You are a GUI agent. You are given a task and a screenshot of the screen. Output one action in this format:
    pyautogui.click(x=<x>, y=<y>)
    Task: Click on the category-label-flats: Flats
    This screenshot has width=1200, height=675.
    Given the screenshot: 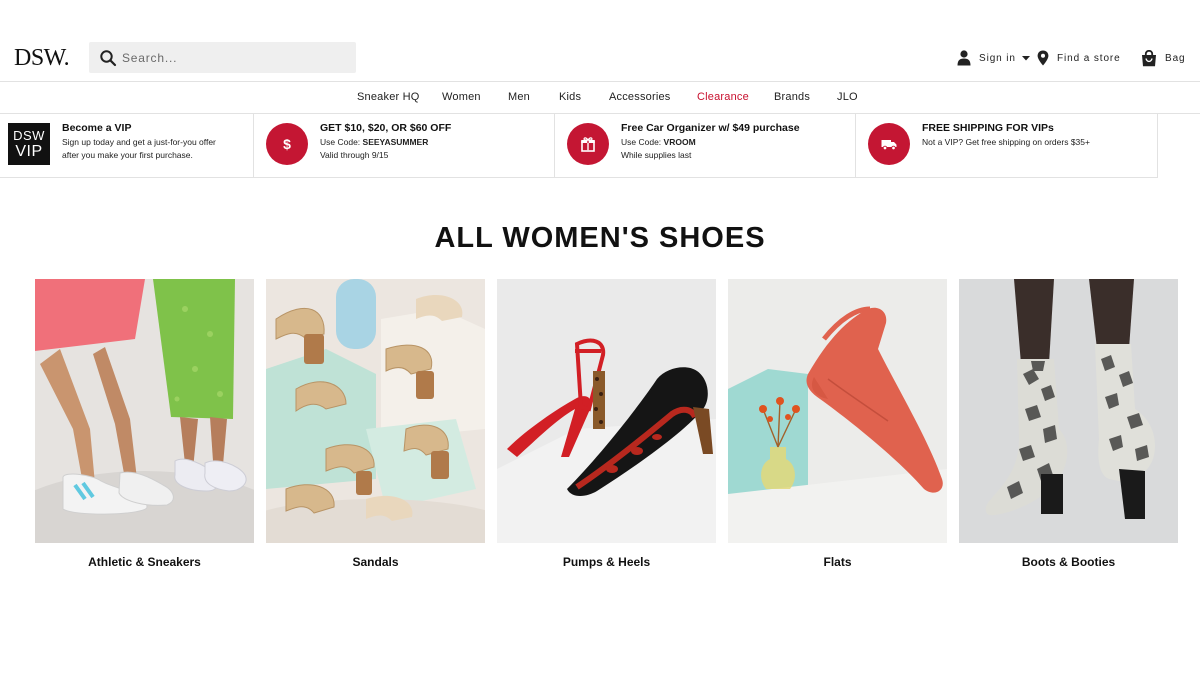 What is the action you would take?
    pyautogui.click(x=837, y=562)
    